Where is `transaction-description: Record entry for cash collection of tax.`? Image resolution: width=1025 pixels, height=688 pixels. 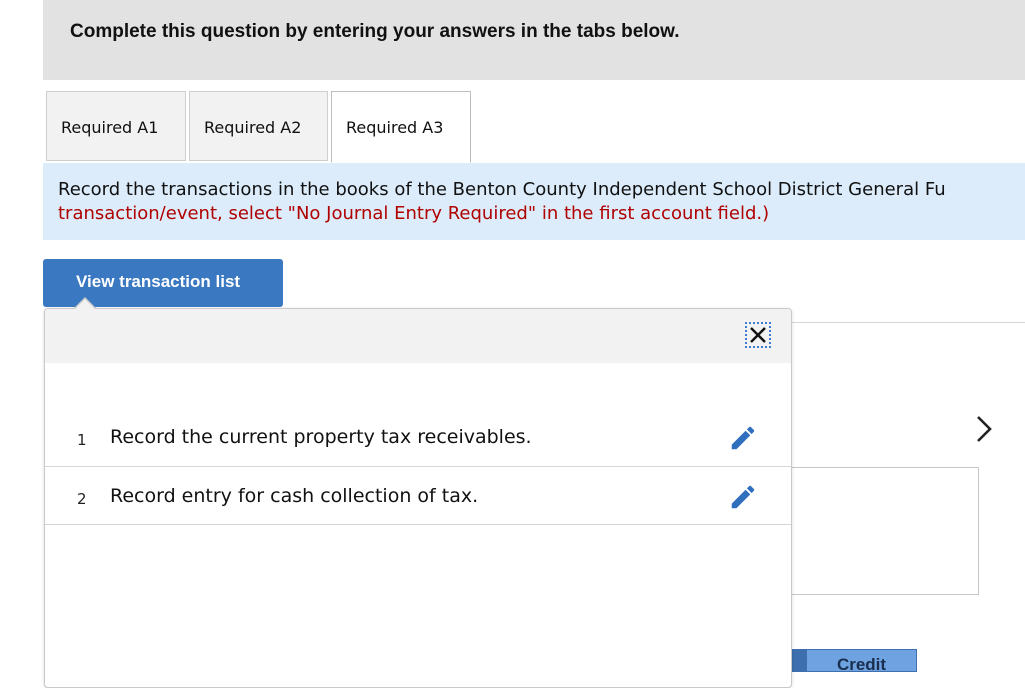
transaction-description: Record entry for cash collection of tax. is located at coordinates (294, 496).